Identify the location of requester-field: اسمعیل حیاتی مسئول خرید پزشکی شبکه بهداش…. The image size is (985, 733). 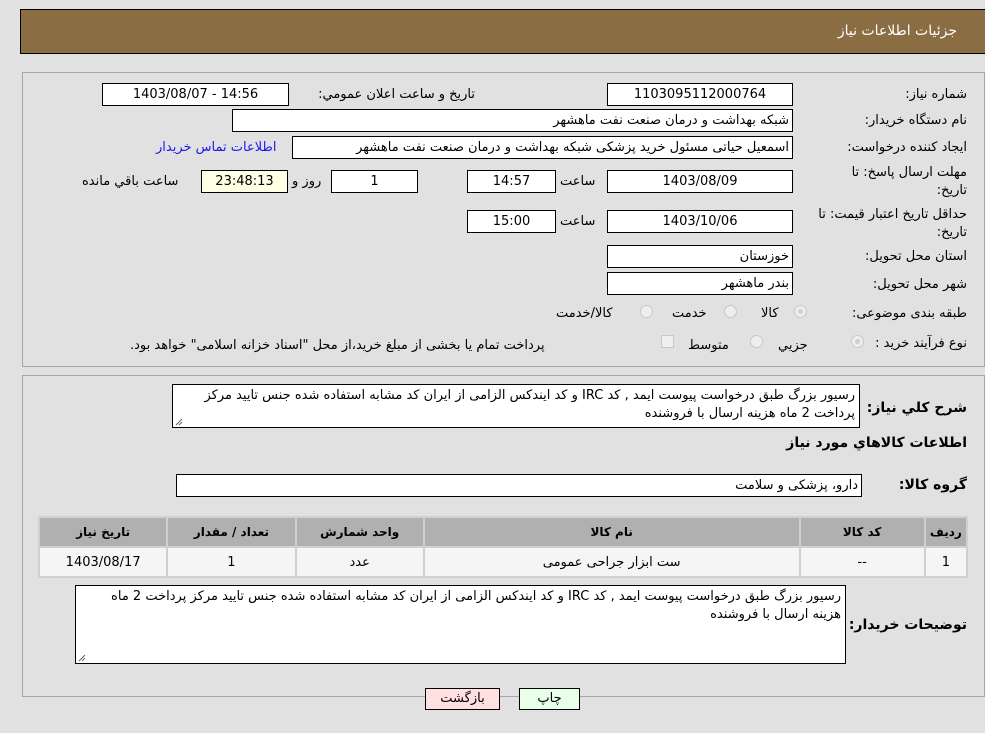
(542, 147).